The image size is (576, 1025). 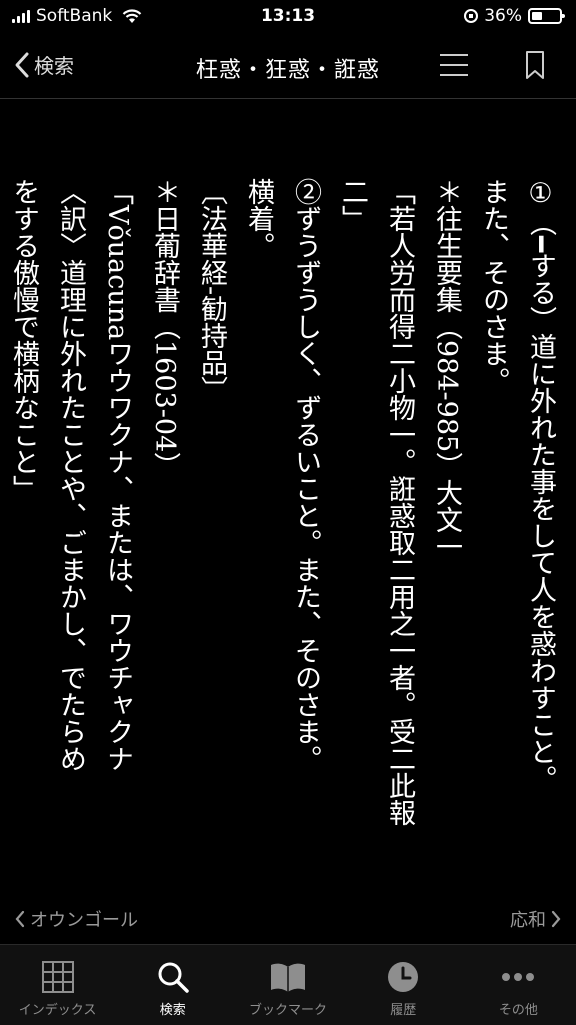 I want to click on entry-line: 「Vǒuacunaワウワクナ、または、ワウチャクナ, so click(x=117, y=475).